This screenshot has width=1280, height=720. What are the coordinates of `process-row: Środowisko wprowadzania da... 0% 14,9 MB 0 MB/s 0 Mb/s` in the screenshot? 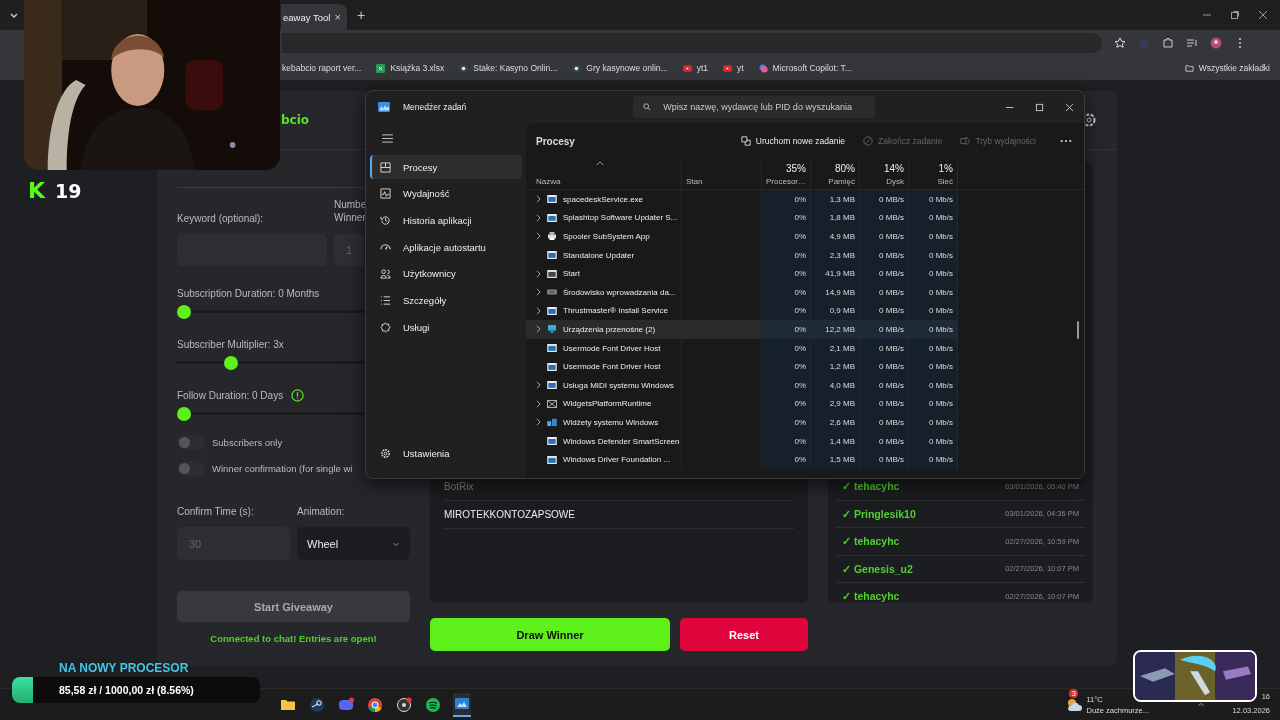 It's located at (741, 292).